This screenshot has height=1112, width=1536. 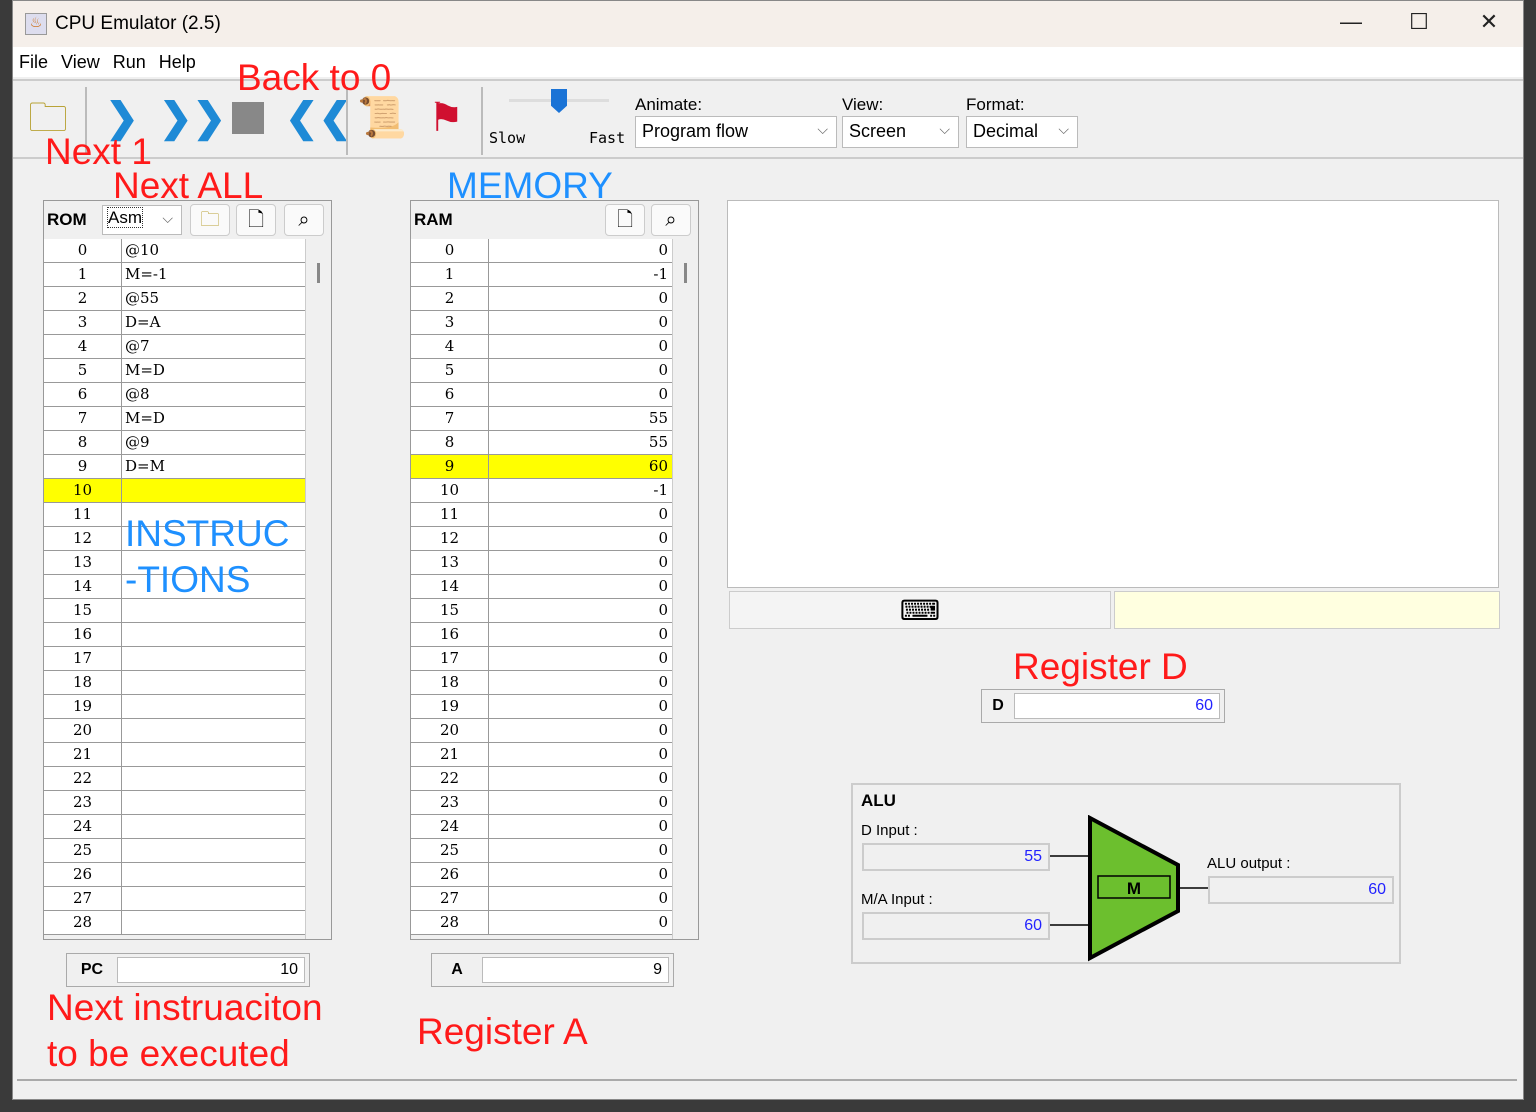 What do you see at coordinates (213, 442) in the screenshot?
I see `rom-value: @9` at bounding box center [213, 442].